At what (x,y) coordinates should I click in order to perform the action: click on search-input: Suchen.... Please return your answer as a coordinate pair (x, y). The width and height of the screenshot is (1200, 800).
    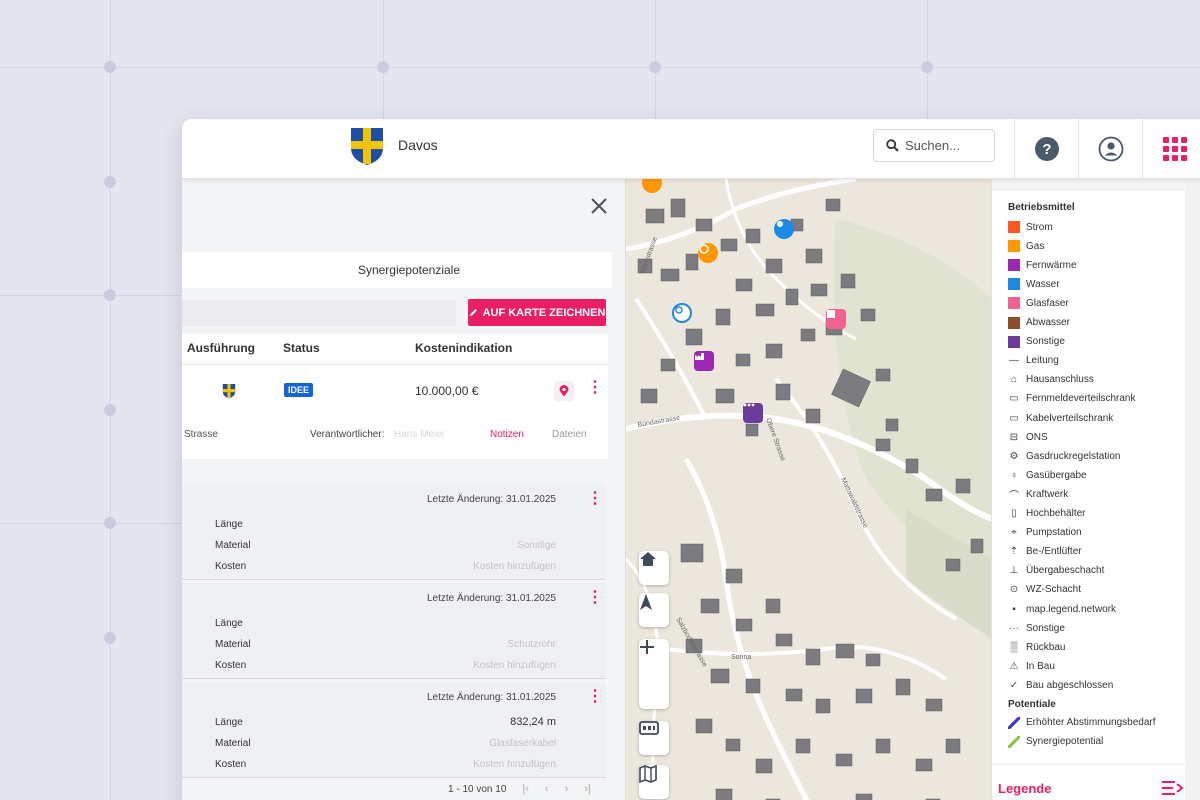
    Looking at the image, I should click on (934, 145).